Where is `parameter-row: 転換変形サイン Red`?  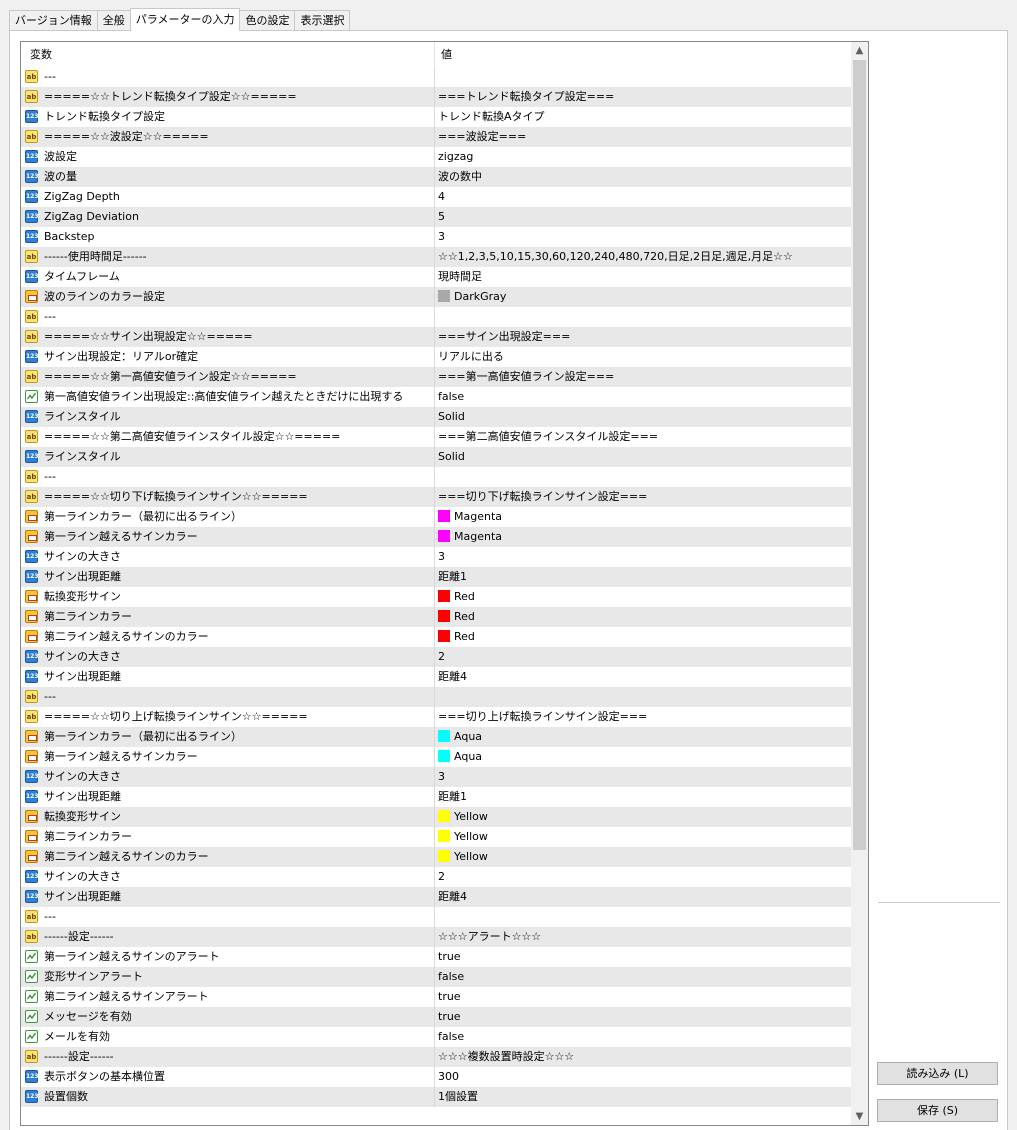 parameter-row: 転換変形サイン Red is located at coordinates (436, 597).